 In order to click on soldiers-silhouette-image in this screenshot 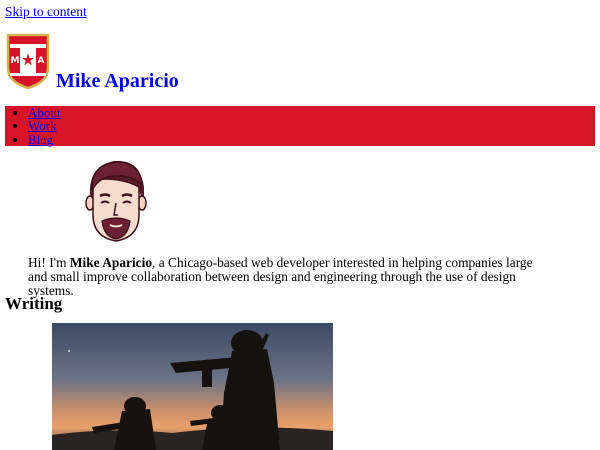, I will do `click(192, 386)`.